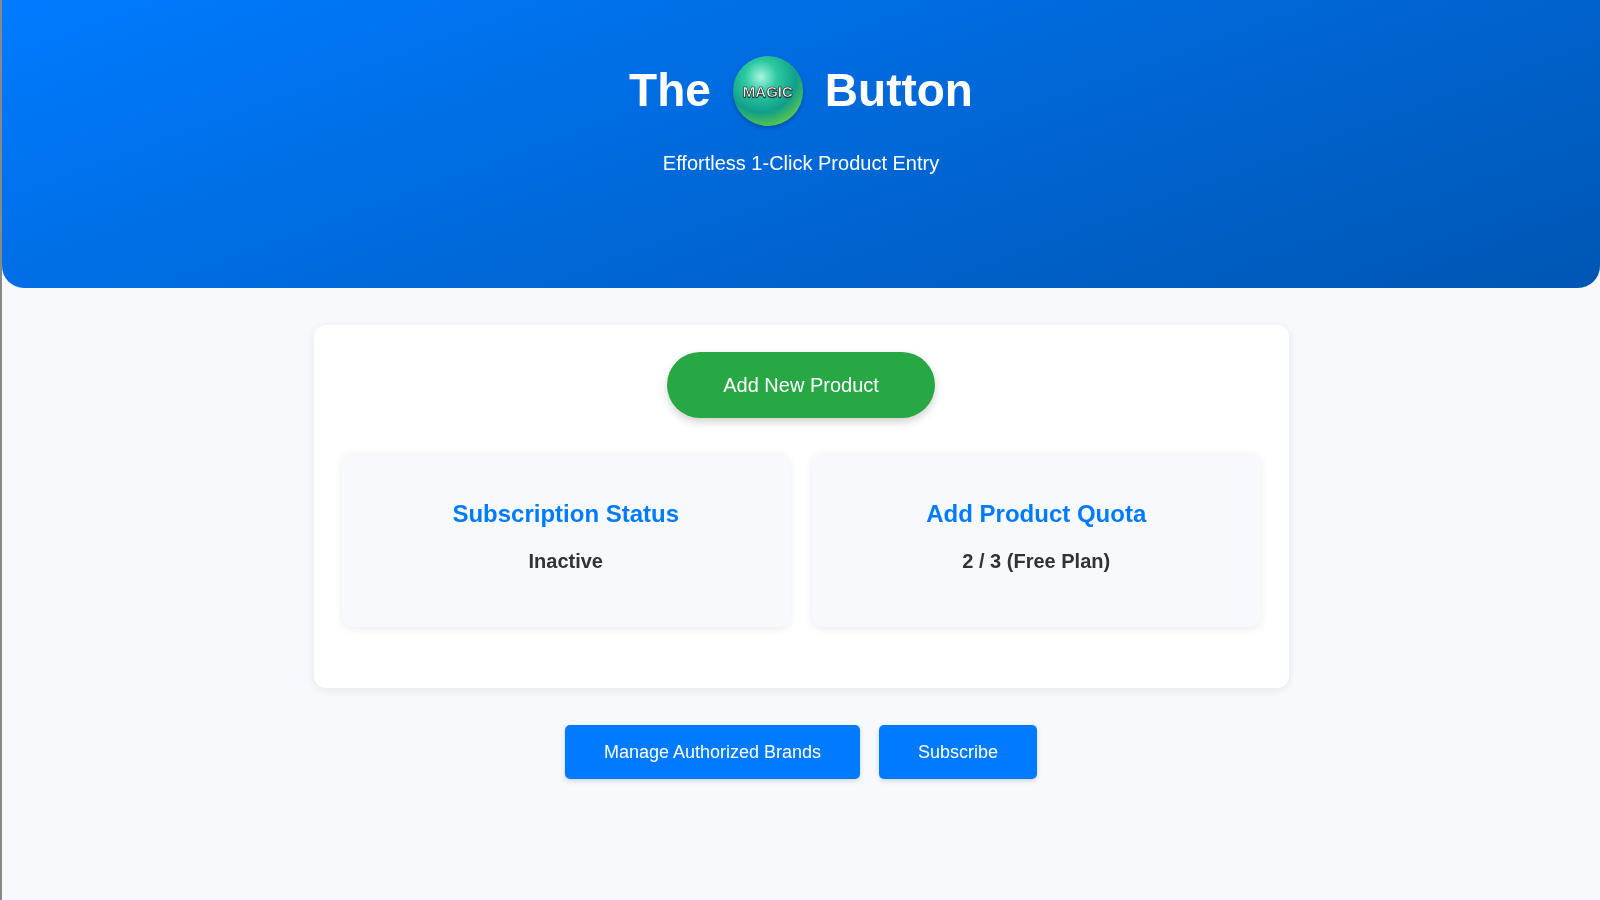 The height and width of the screenshot is (900, 1600). Describe the element at coordinates (767, 91) in the screenshot. I see `logo: MAGIC` at that location.